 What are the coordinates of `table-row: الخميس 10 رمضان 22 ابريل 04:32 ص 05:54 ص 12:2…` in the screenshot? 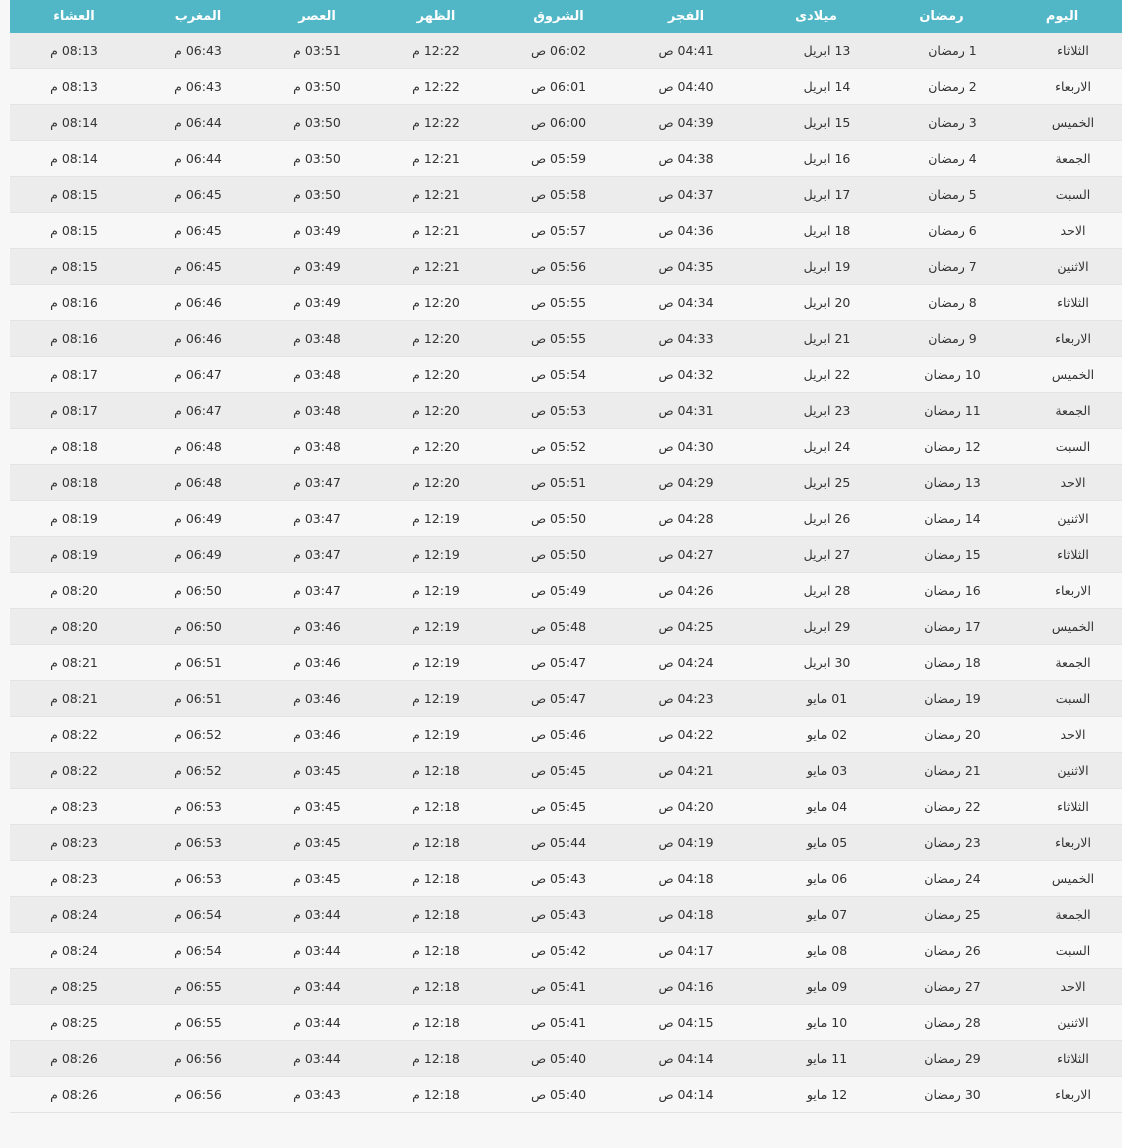 It's located at (566, 374).